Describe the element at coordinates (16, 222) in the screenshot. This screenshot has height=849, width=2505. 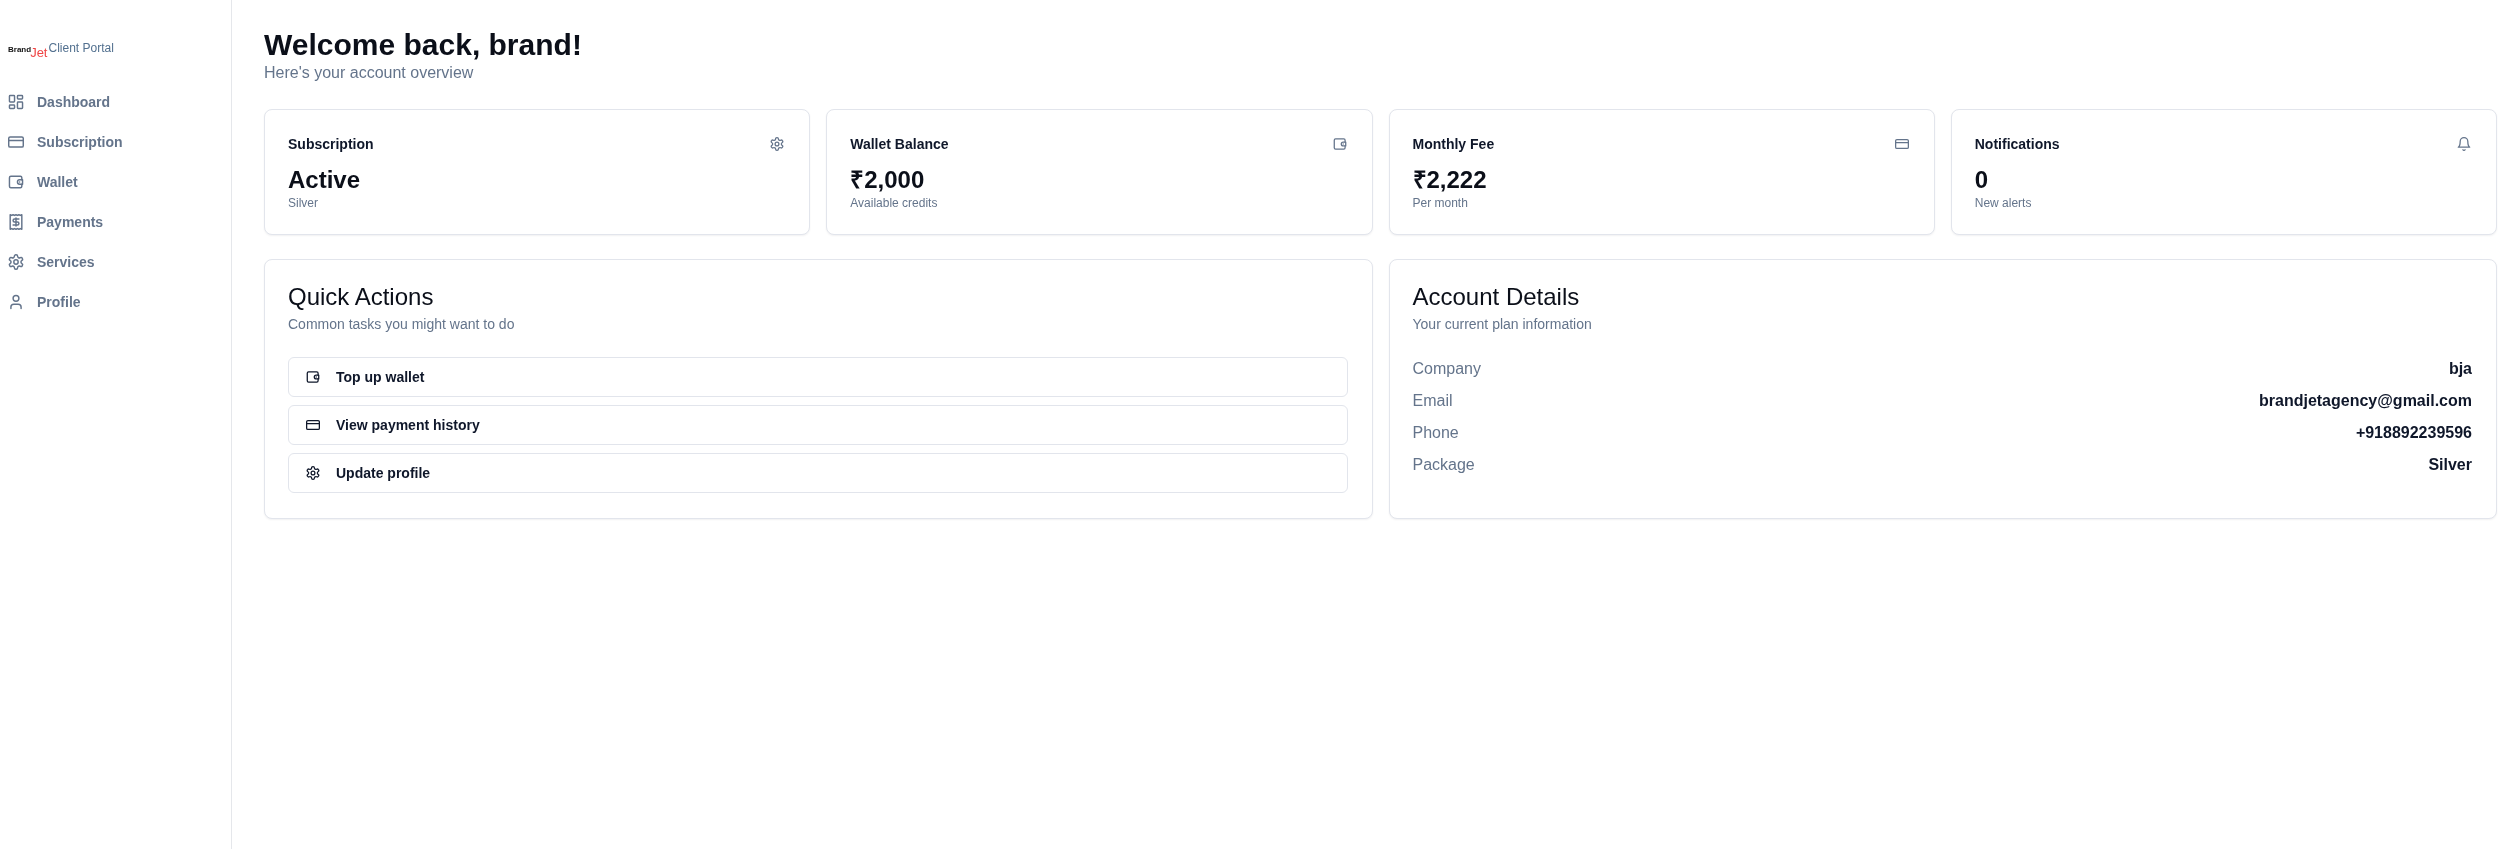
I see `receipt-icon` at that location.